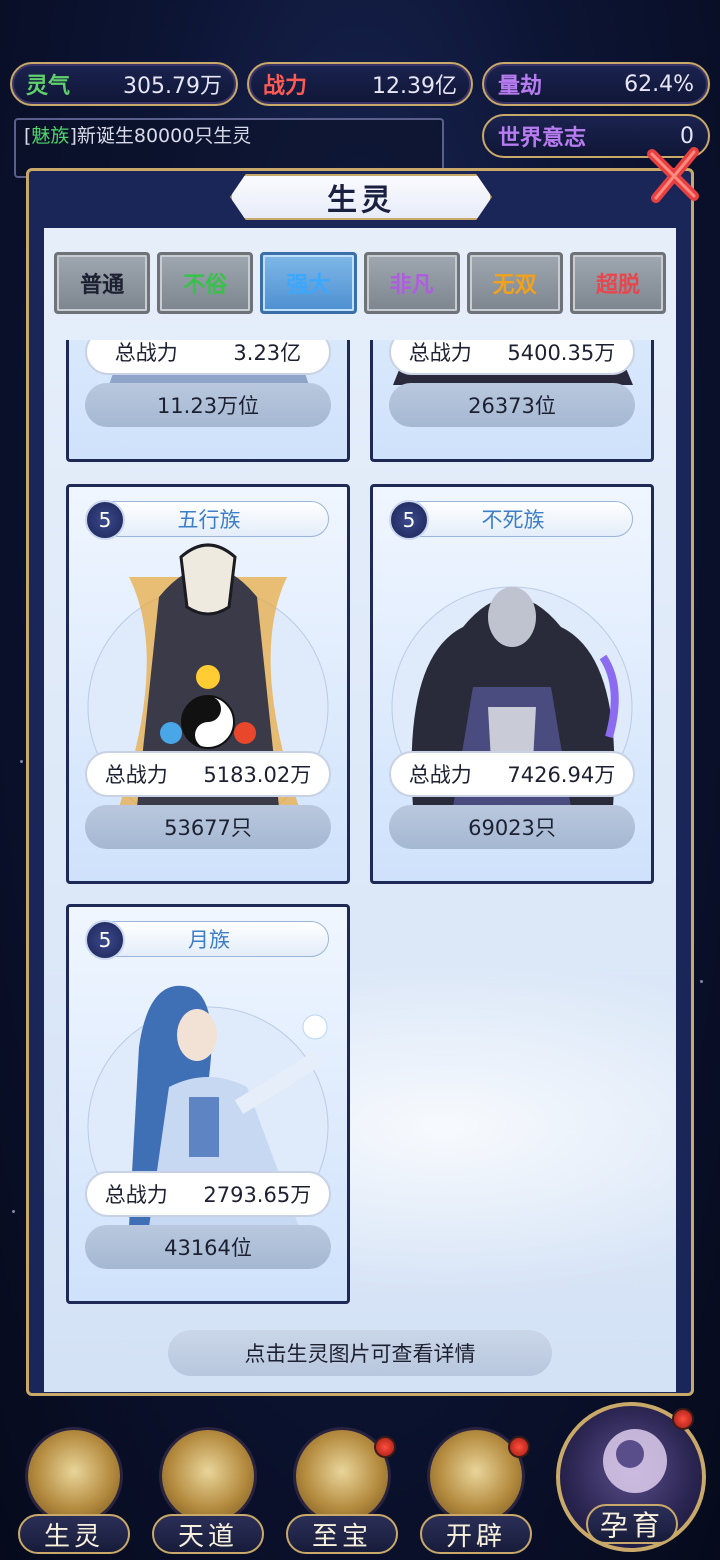 The height and width of the screenshot is (1560, 720). I want to click on power-value: 5183.02万, so click(257, 775).